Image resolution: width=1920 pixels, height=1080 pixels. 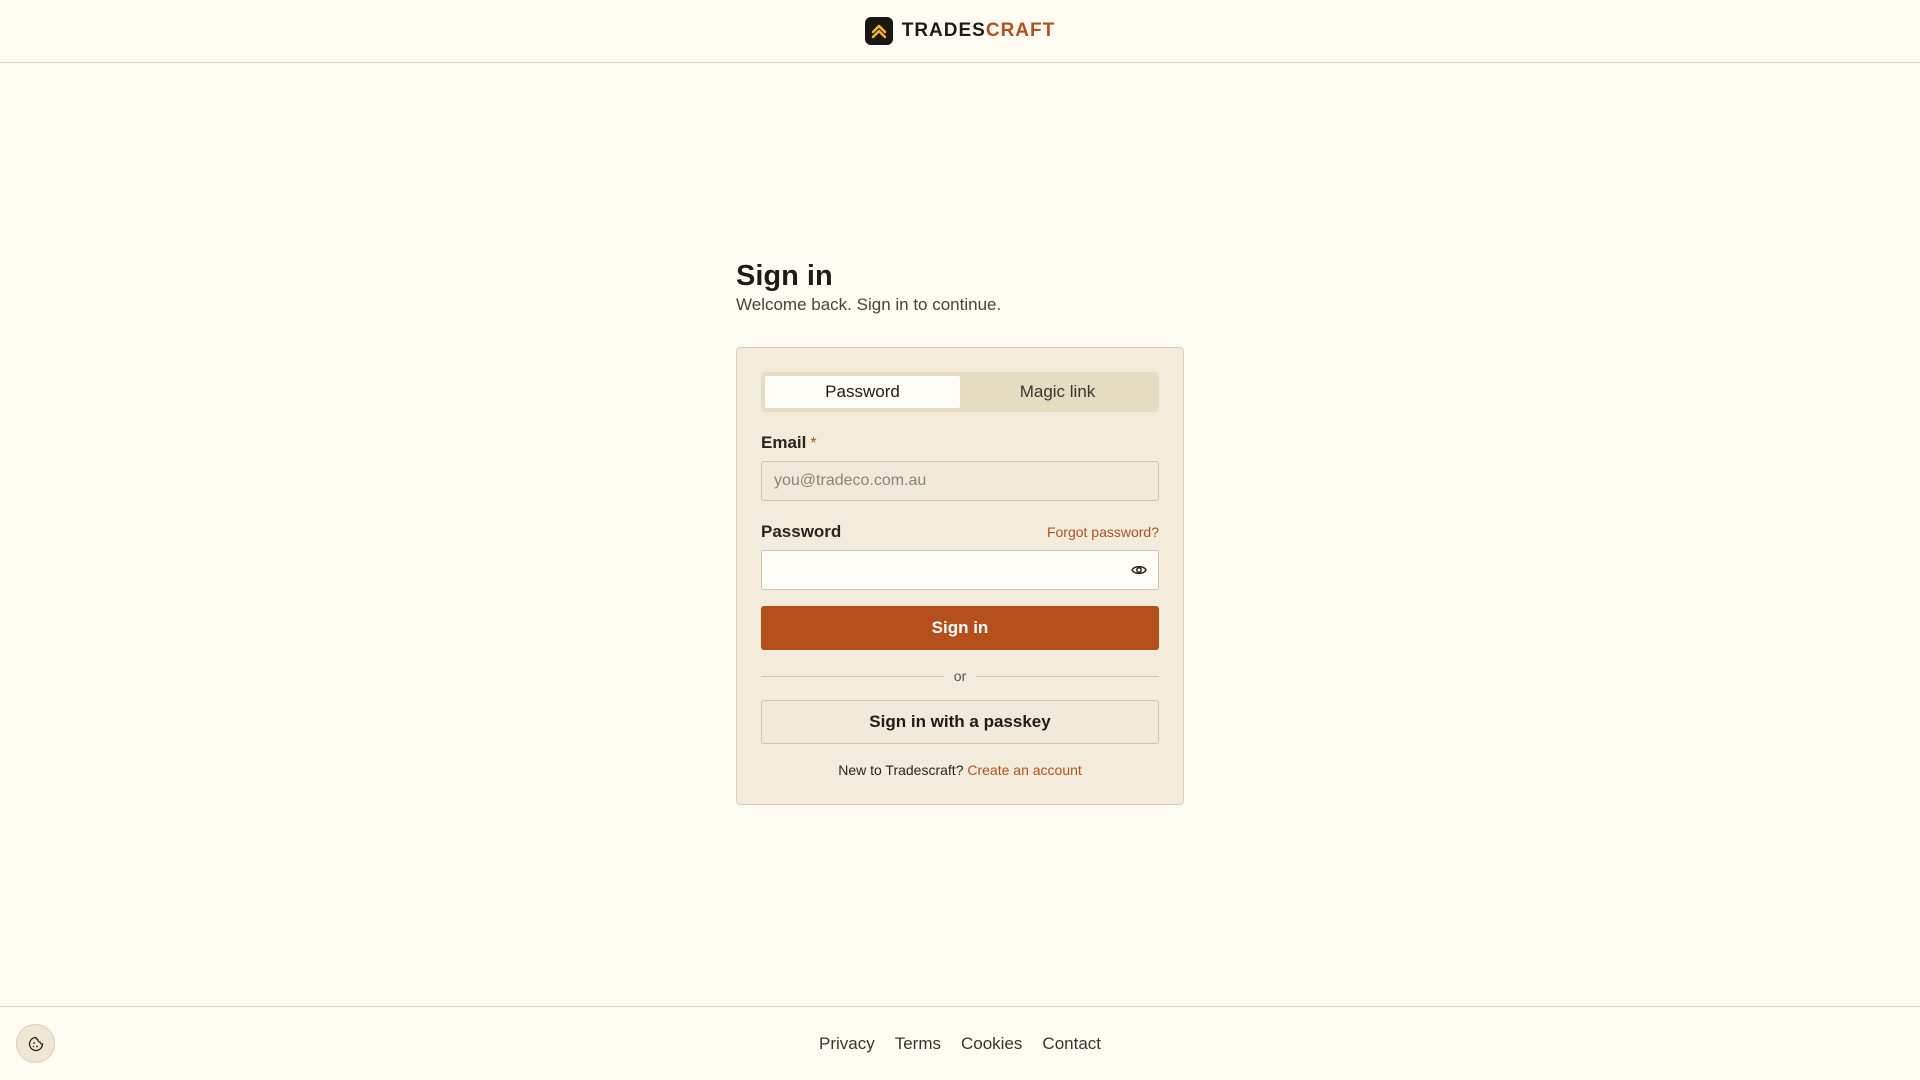 I want to click on required-mark: *, so click(x=813, y=443).